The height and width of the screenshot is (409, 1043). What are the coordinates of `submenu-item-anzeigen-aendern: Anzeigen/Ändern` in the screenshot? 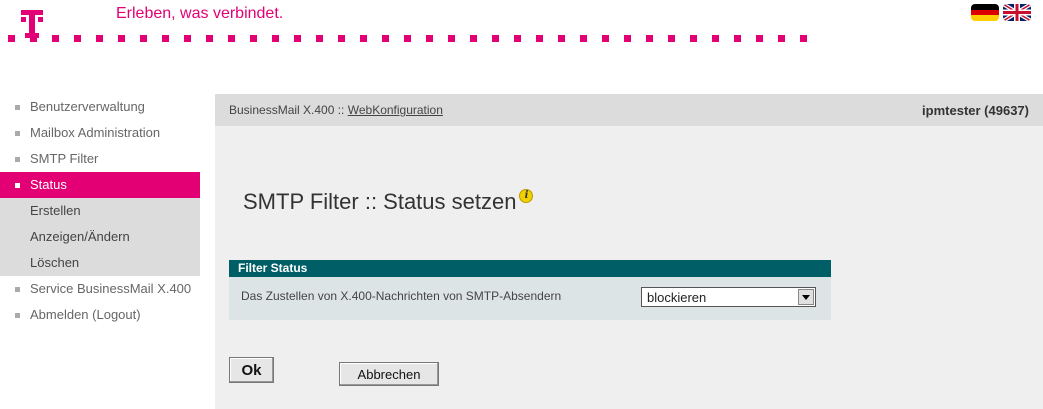 It's located at (100, 237).